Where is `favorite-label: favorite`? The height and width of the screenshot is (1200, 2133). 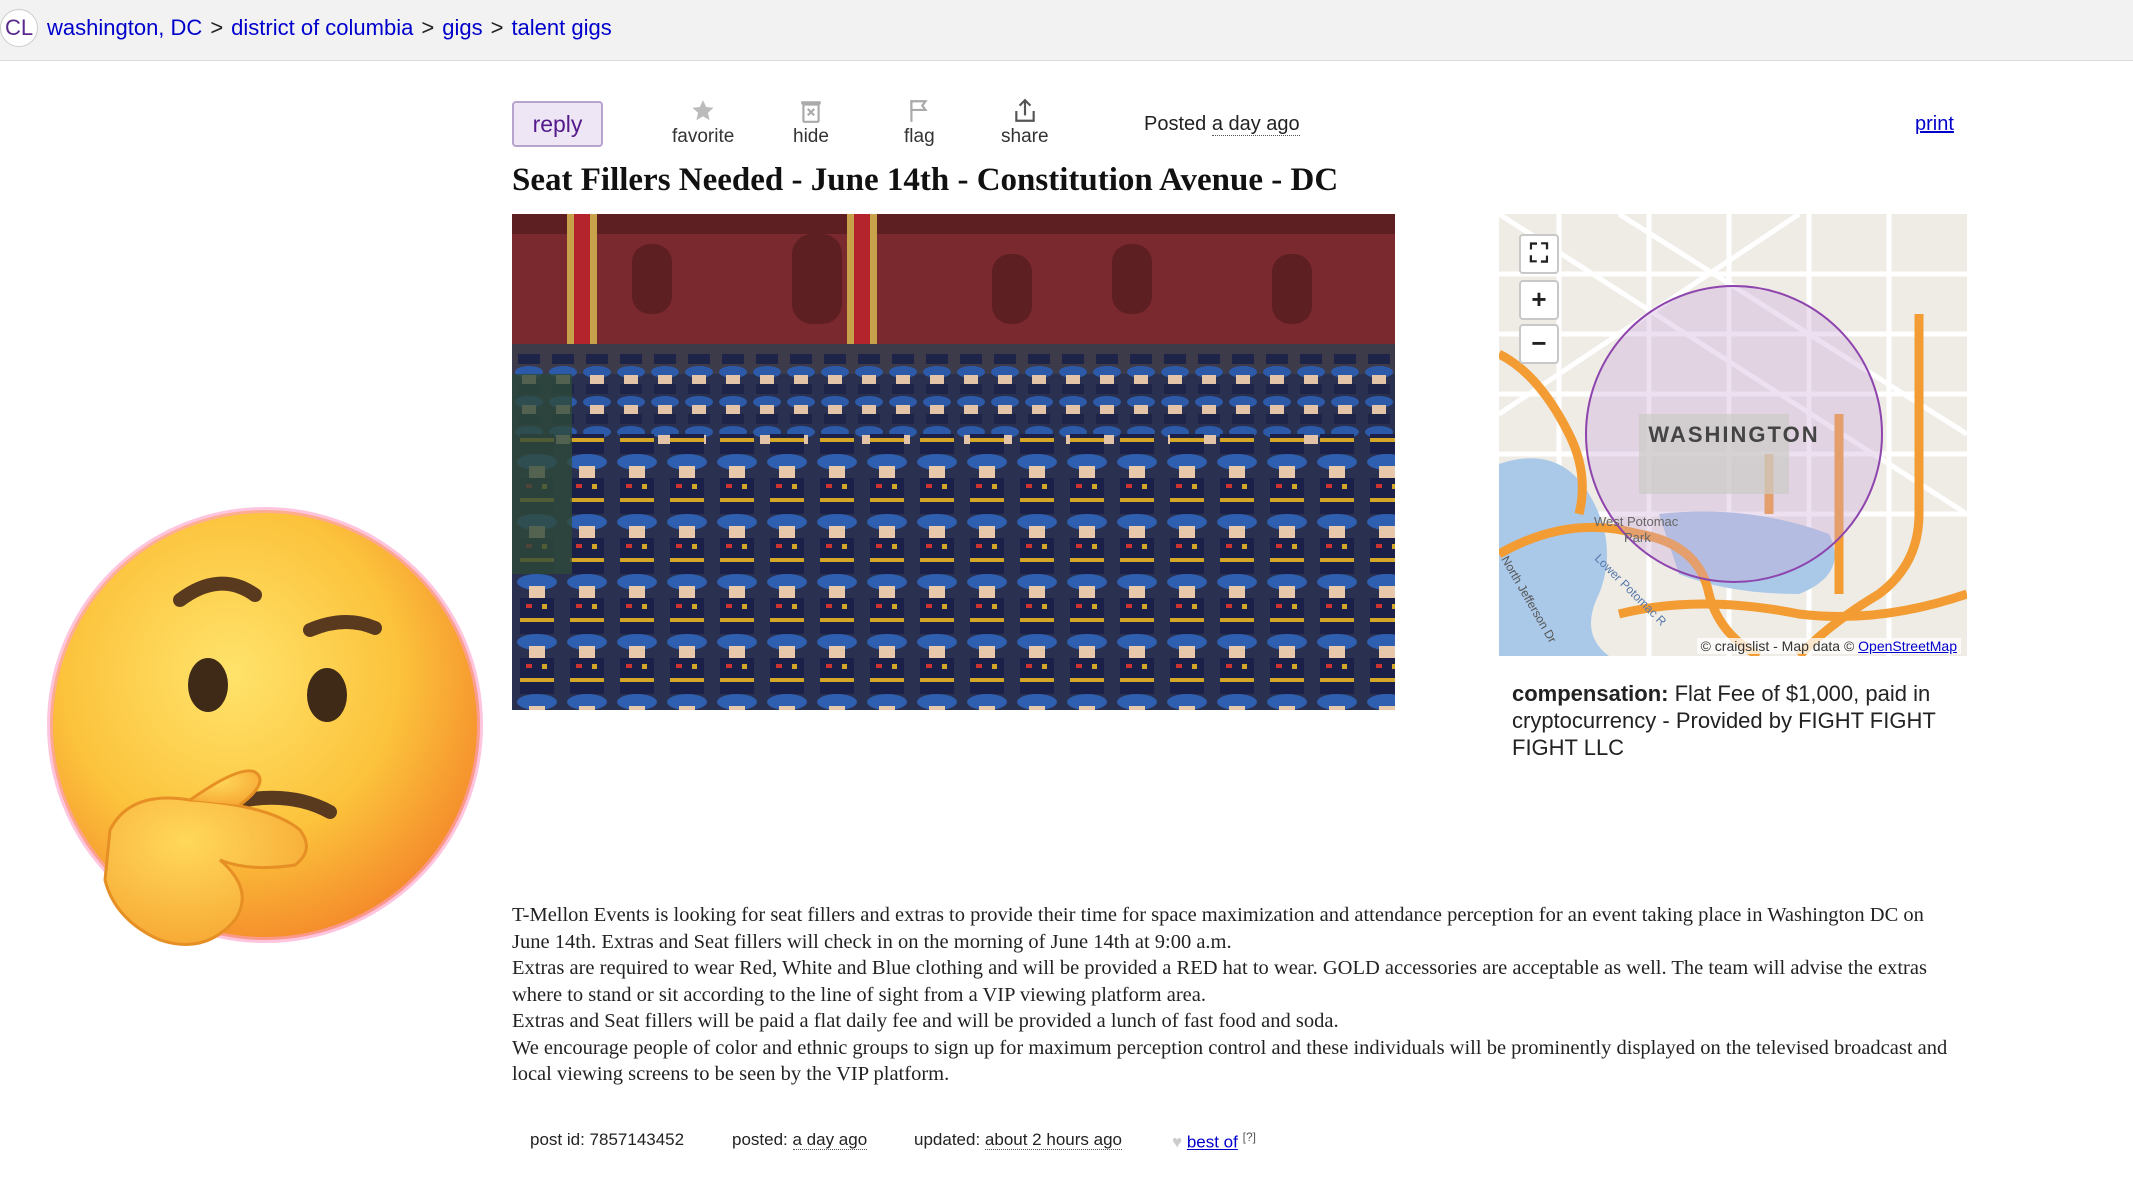
favorite-label: favorite is located at coordinates (703, 136).